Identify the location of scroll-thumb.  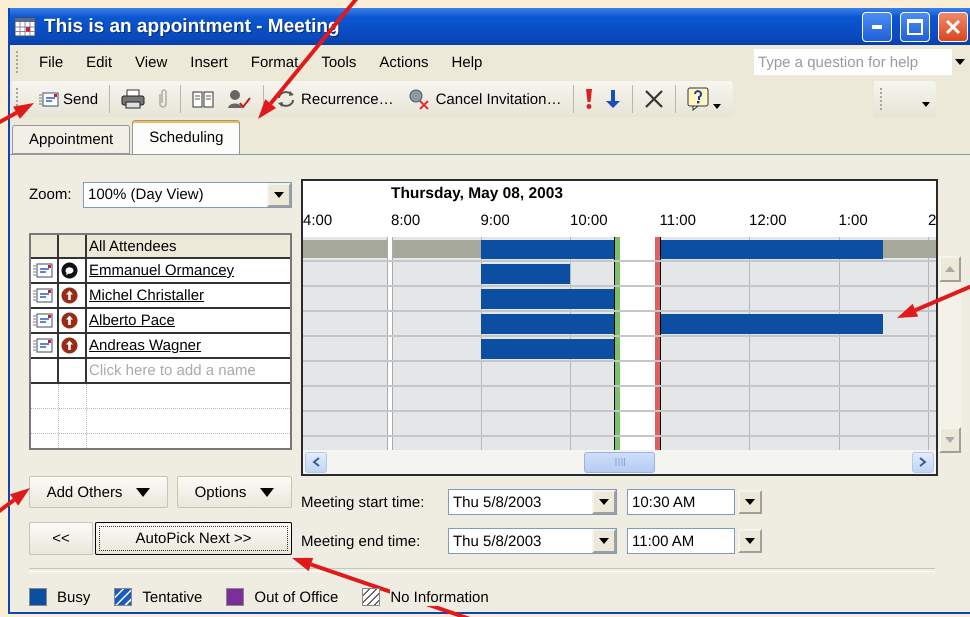
(619, 462).